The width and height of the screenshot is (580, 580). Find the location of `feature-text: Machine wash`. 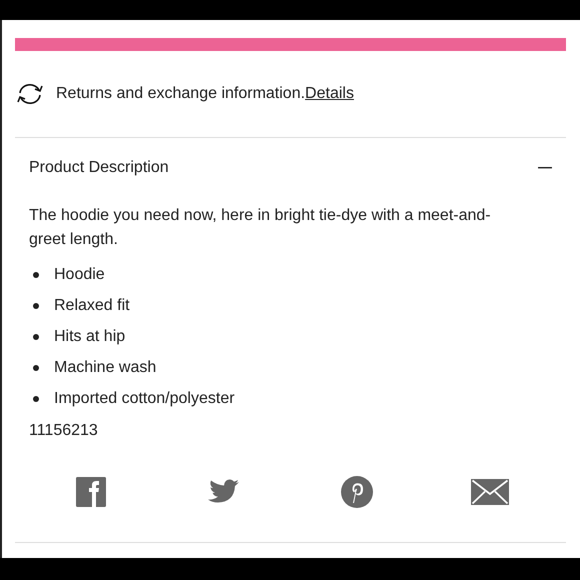

feature-text: Machine wash is located at coordinates (105, 367).